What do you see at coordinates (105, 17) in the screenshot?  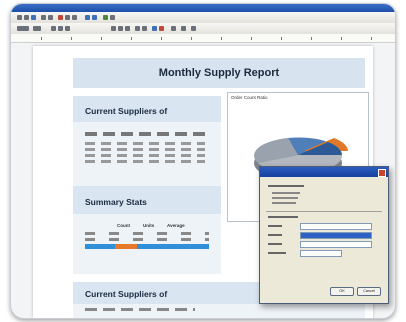 I see `chart-icon` at bounding box center [105, 17].